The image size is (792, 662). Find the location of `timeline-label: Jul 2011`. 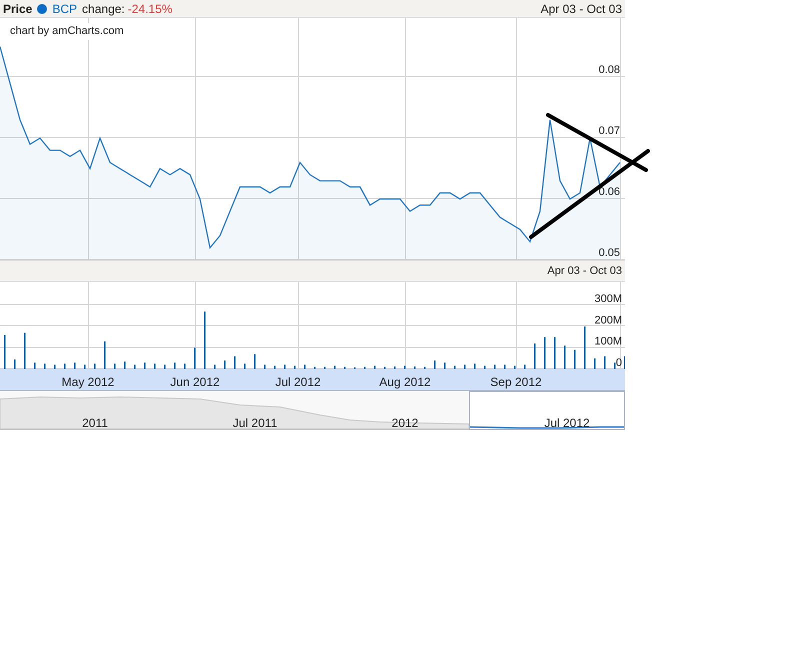

timeline-label: Jul 2011 is located at coordinates (255, 423).